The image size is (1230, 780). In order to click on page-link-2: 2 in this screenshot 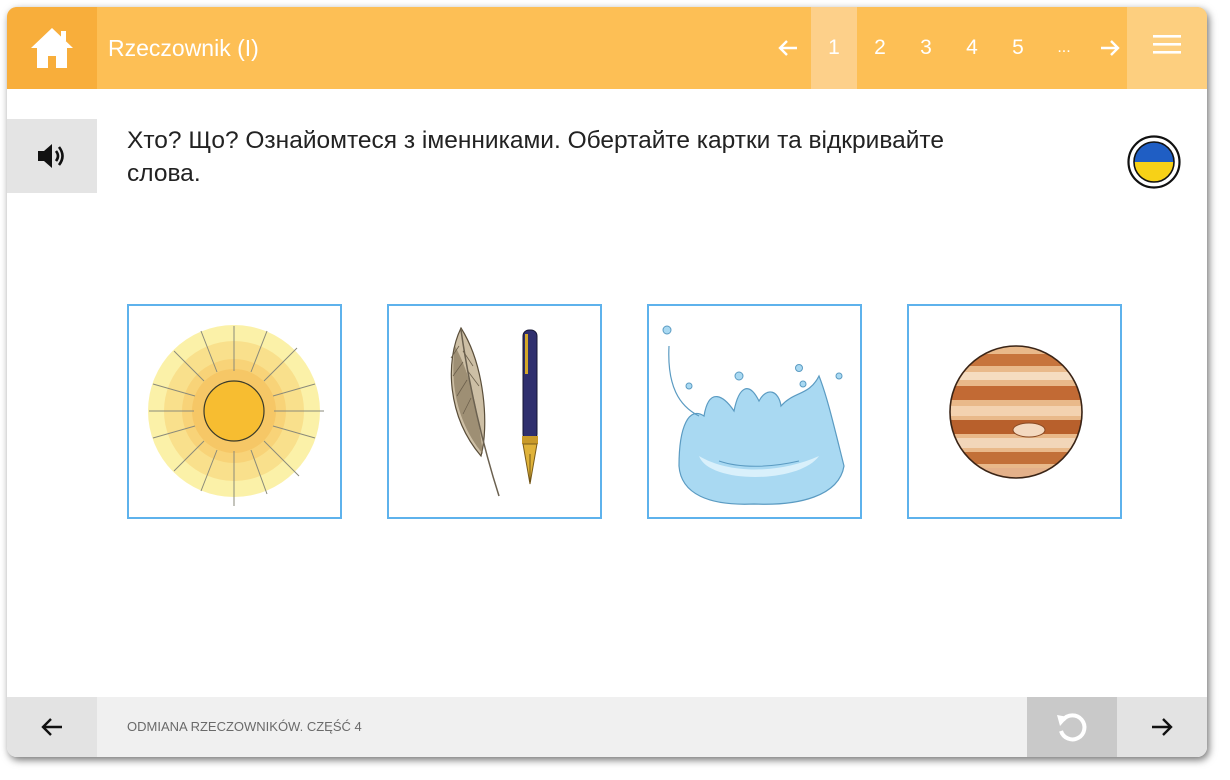, I will do `click(880, 48)`.